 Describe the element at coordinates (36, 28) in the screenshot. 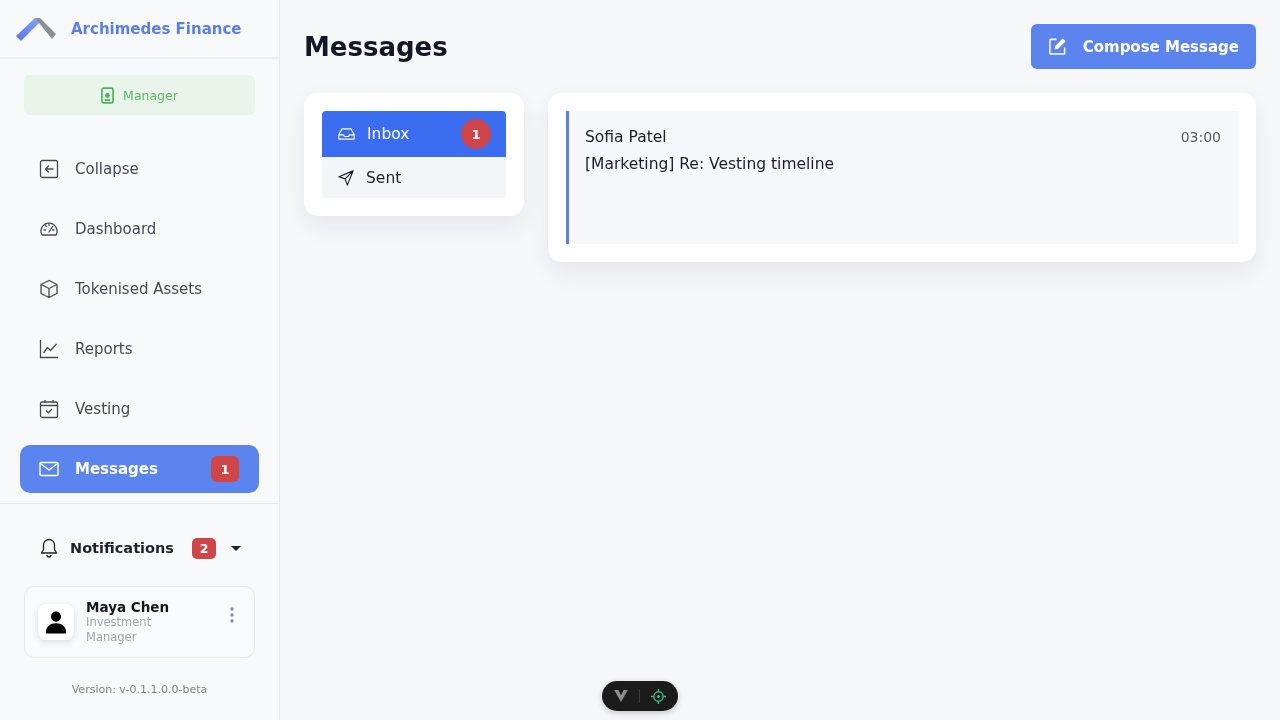

I see `roof-logo-icon` at that location.